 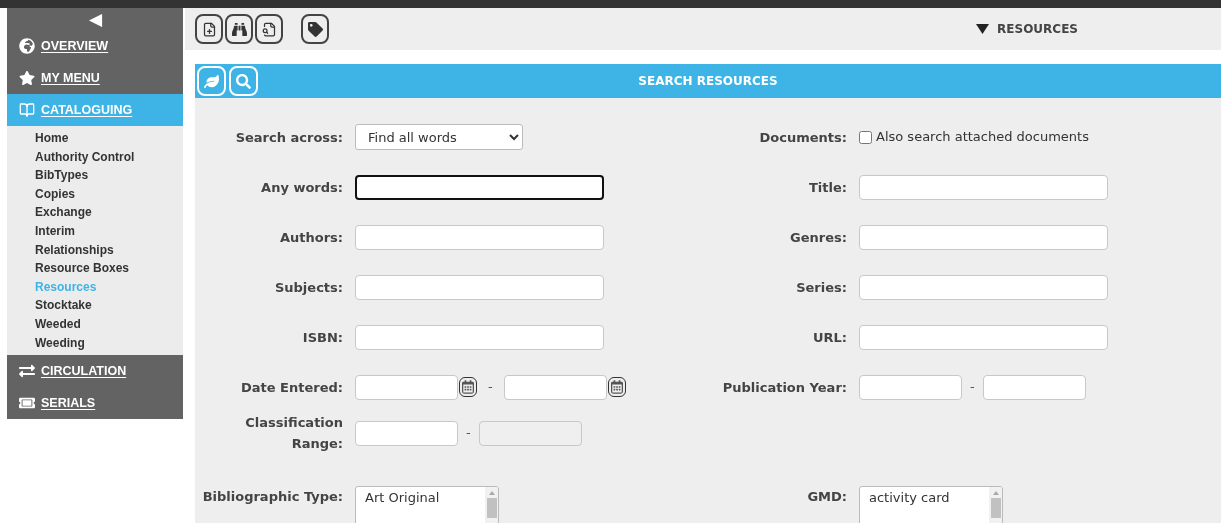 I want to click on module-menu: RESOURCES, so click(x=1027, y=29).